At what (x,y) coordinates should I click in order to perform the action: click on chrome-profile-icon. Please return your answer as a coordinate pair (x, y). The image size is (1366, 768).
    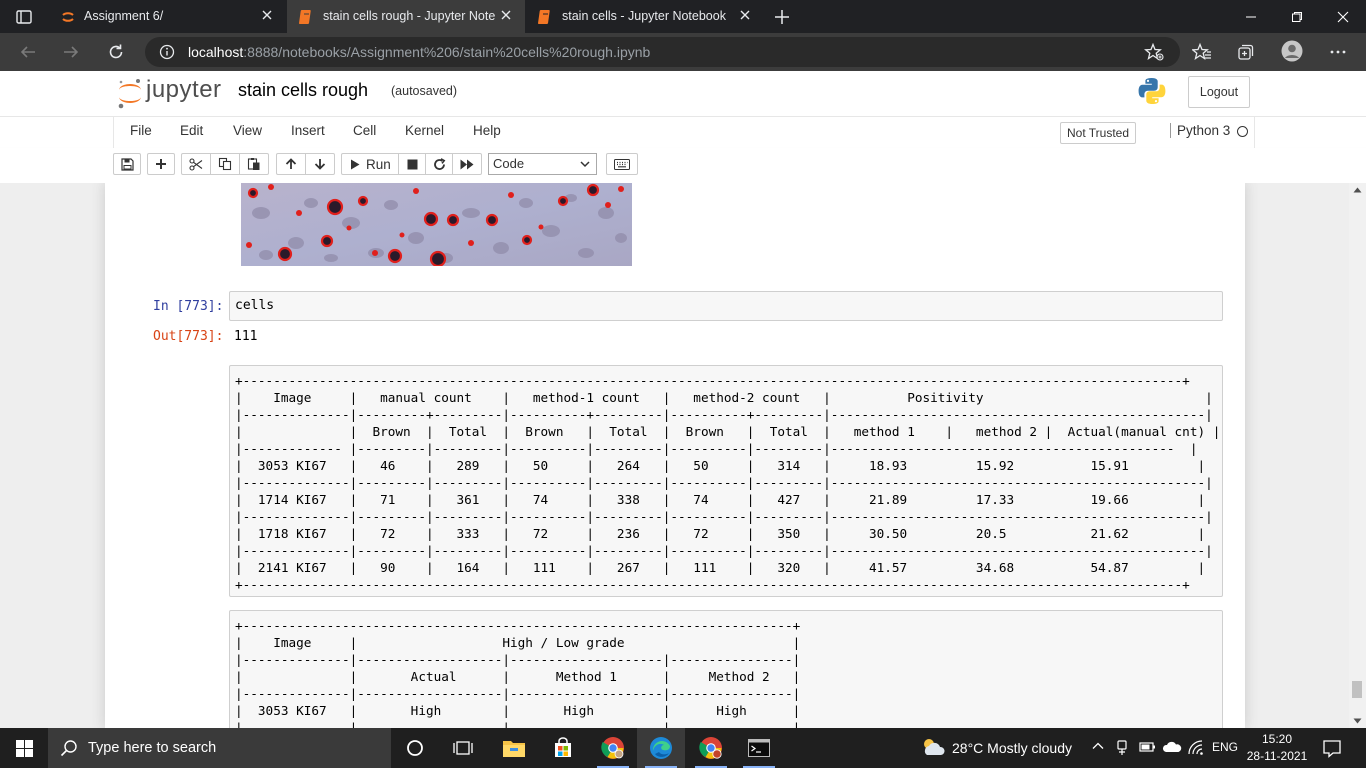
    Looking at the image, I should click on (711, 748).